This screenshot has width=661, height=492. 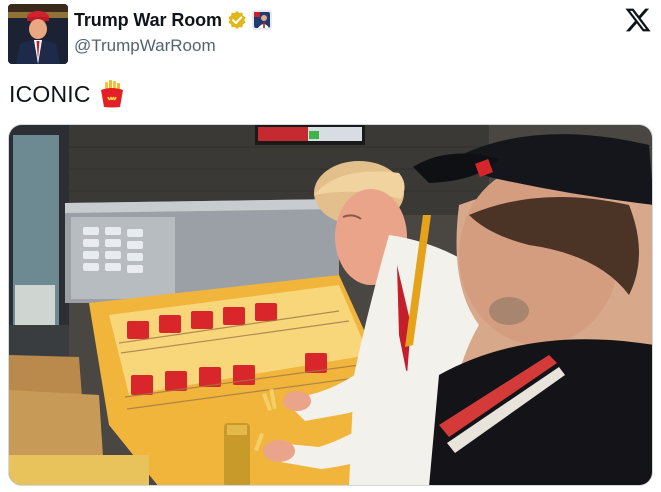 I want to click on tweet-text-content: ICONIC, so click(x=50, y=93).